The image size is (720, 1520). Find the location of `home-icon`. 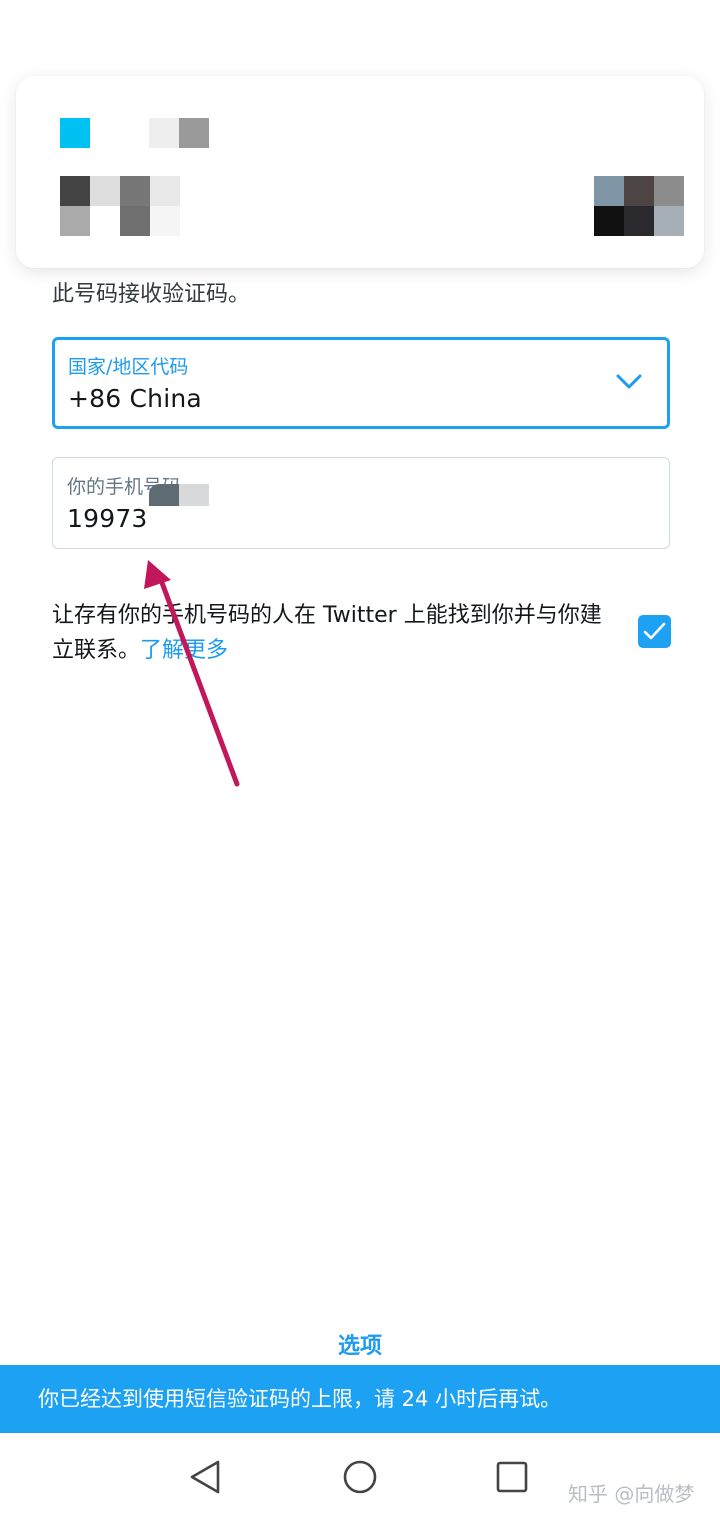

home-icon is located at coordinates (360, 1477).